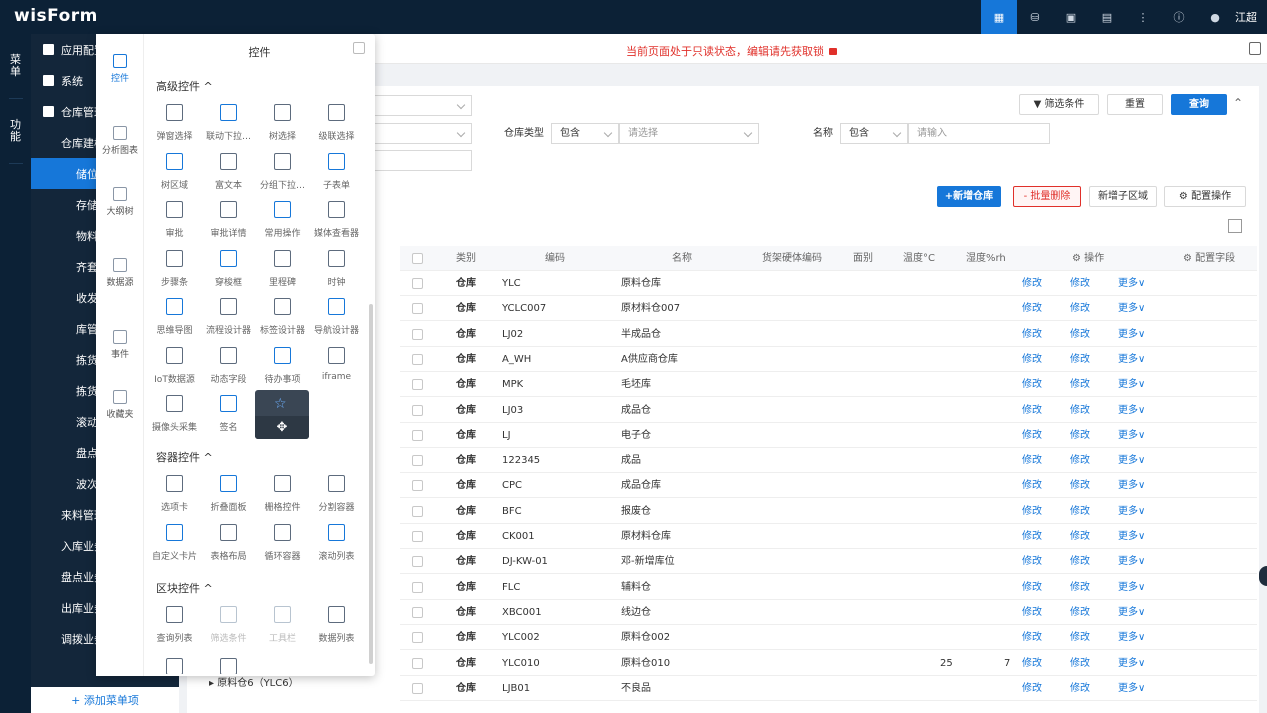  I want to click on control-tile: 折叠面板, so click(228, 494).